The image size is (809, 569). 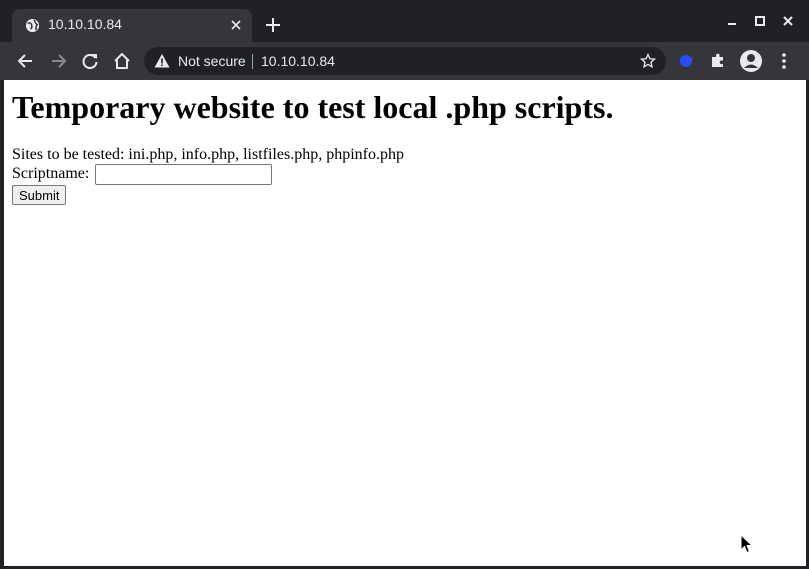 What do you see at coordinates (212, 61) in the screenshot?
I see `security-label: Not secure` at bounding box center [212, 61].